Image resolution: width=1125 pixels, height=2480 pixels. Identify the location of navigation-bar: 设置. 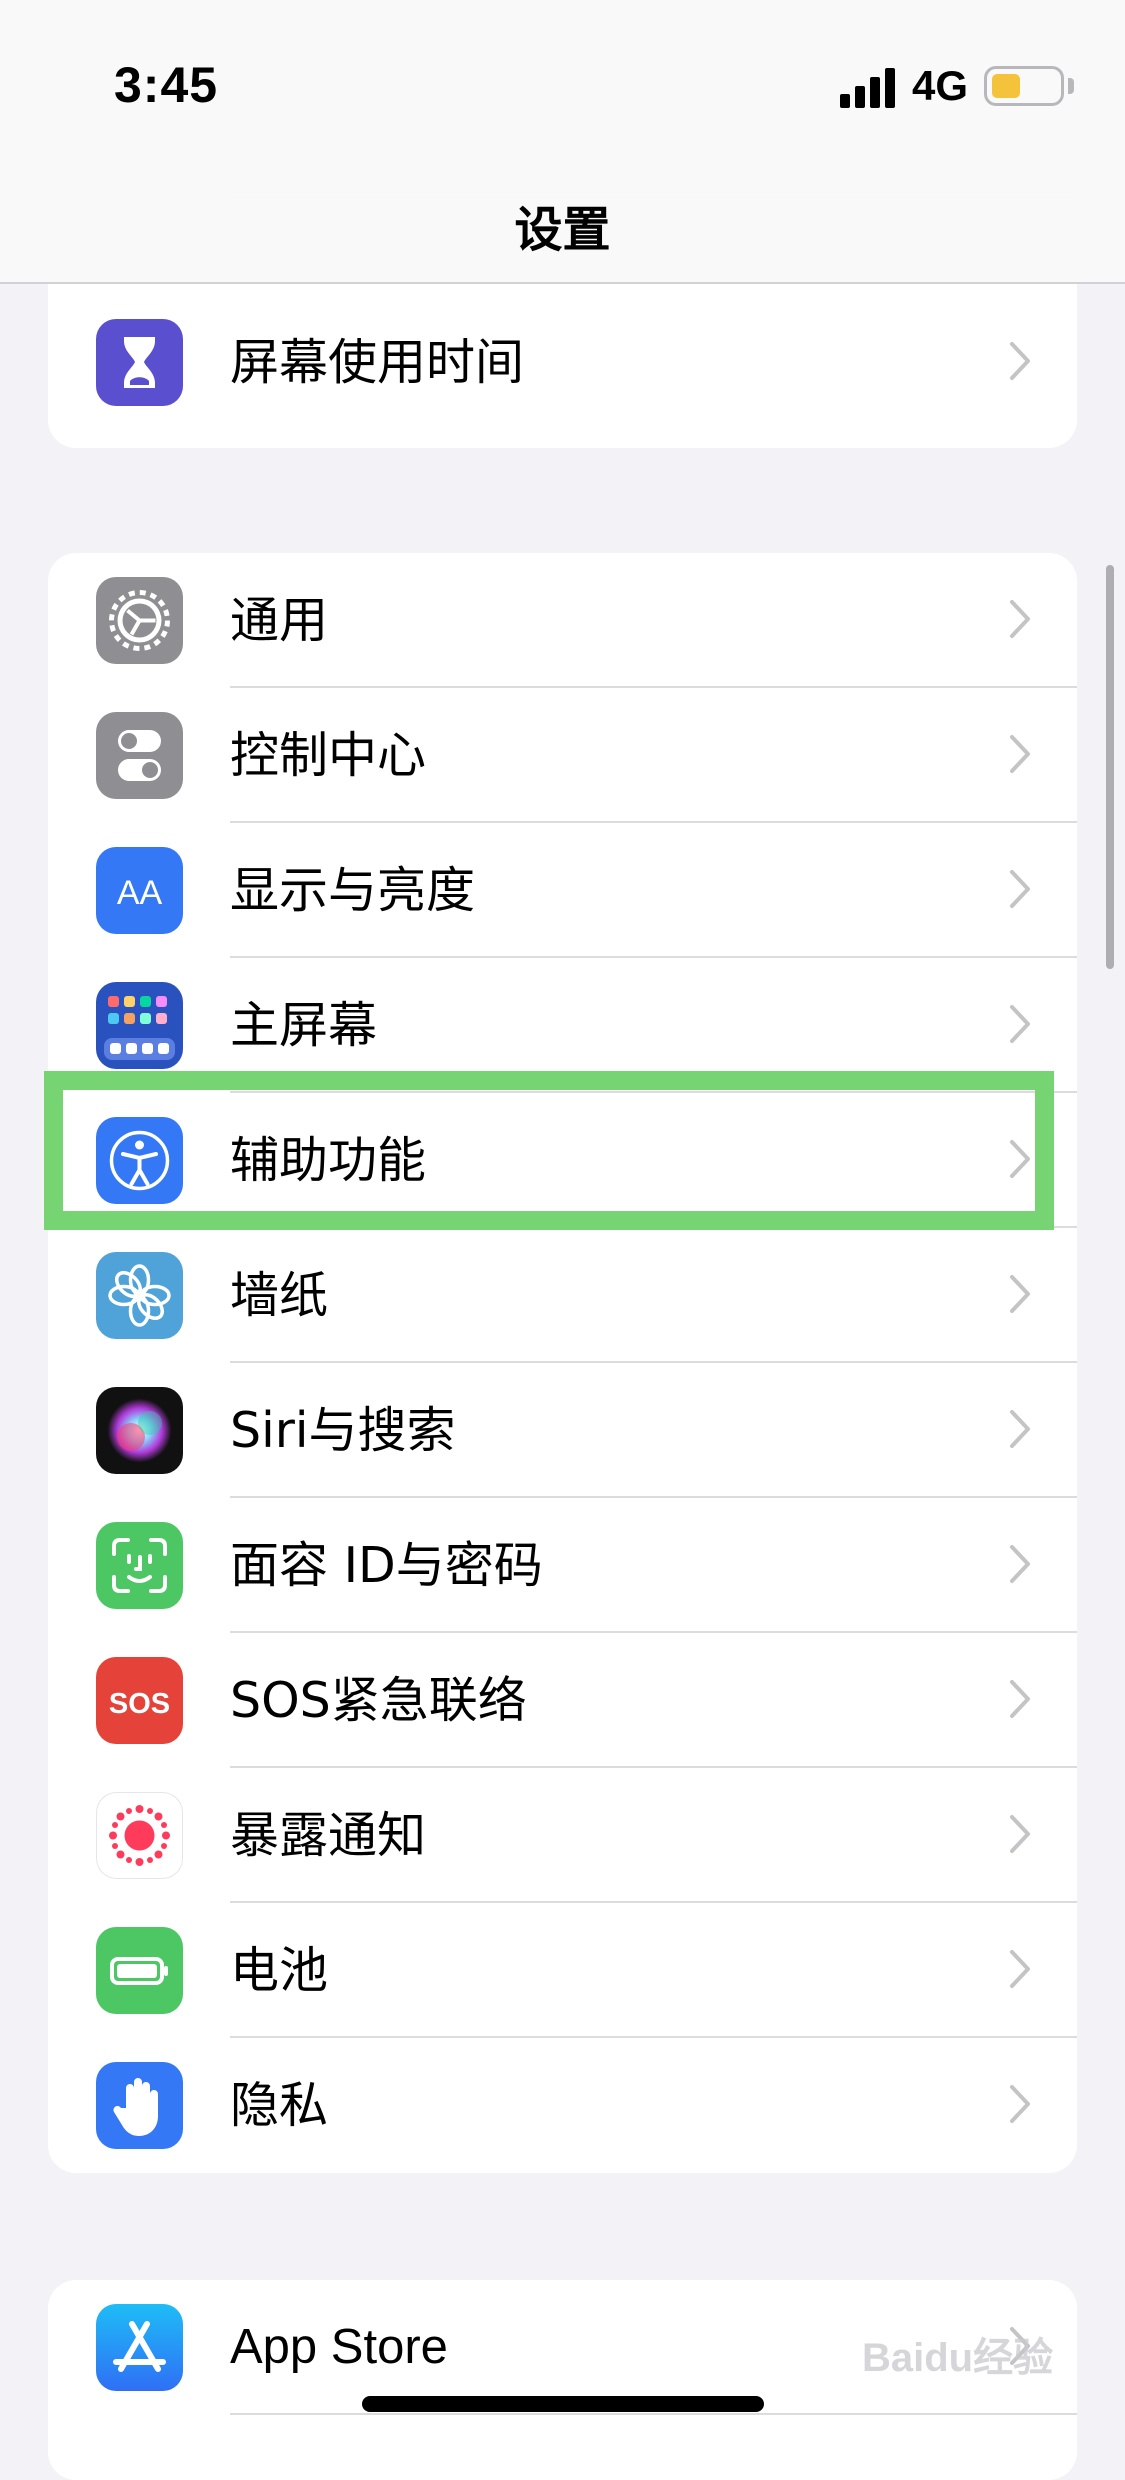
(562, 227).